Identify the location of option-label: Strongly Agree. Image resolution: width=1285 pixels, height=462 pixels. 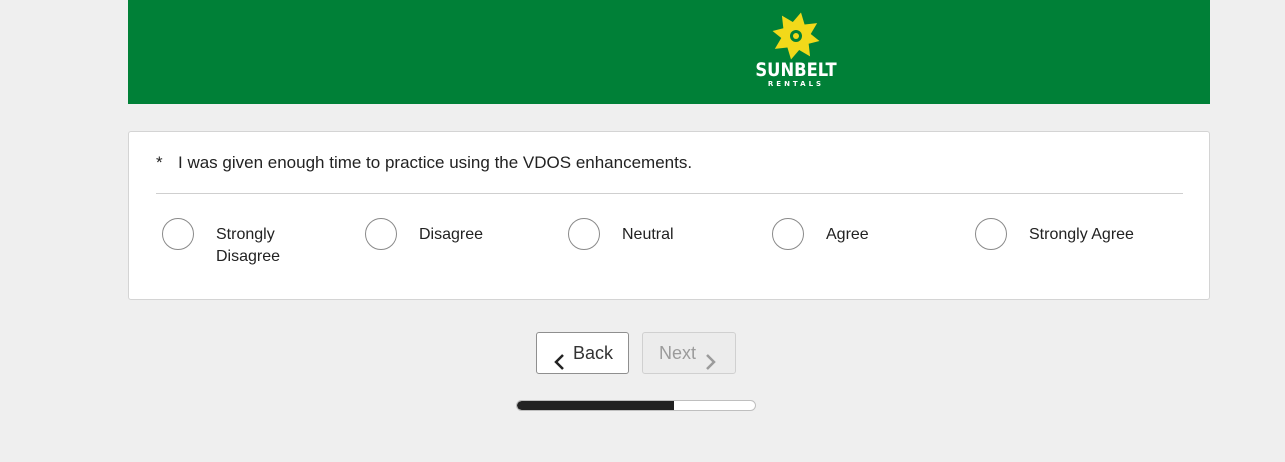
(1081, 234).